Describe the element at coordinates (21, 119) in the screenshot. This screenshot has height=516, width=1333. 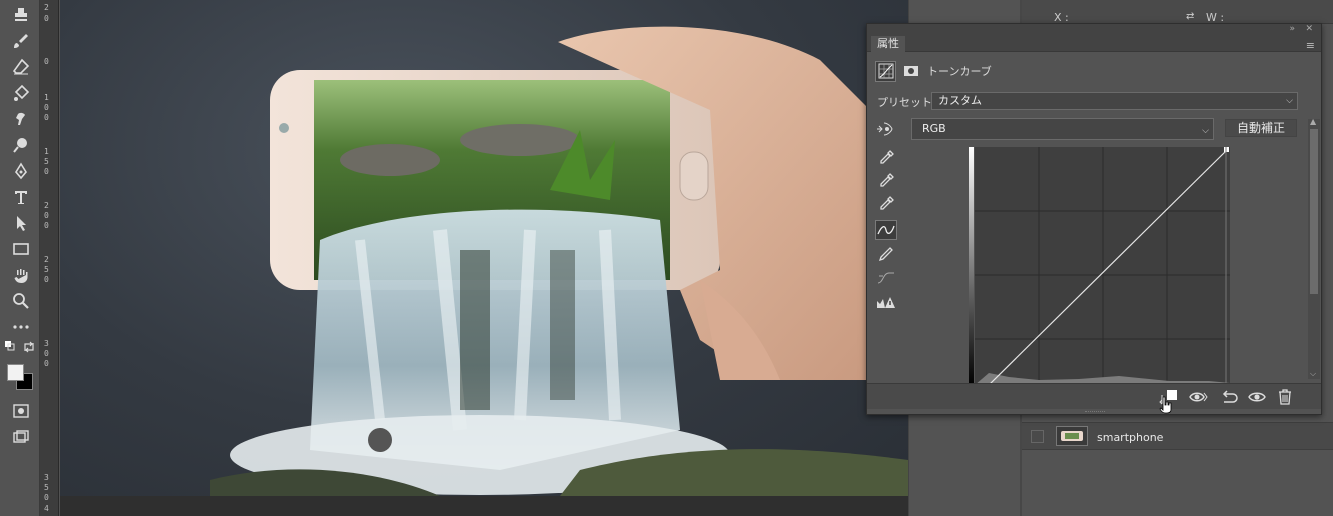
I see `smudge-icon` at that location.